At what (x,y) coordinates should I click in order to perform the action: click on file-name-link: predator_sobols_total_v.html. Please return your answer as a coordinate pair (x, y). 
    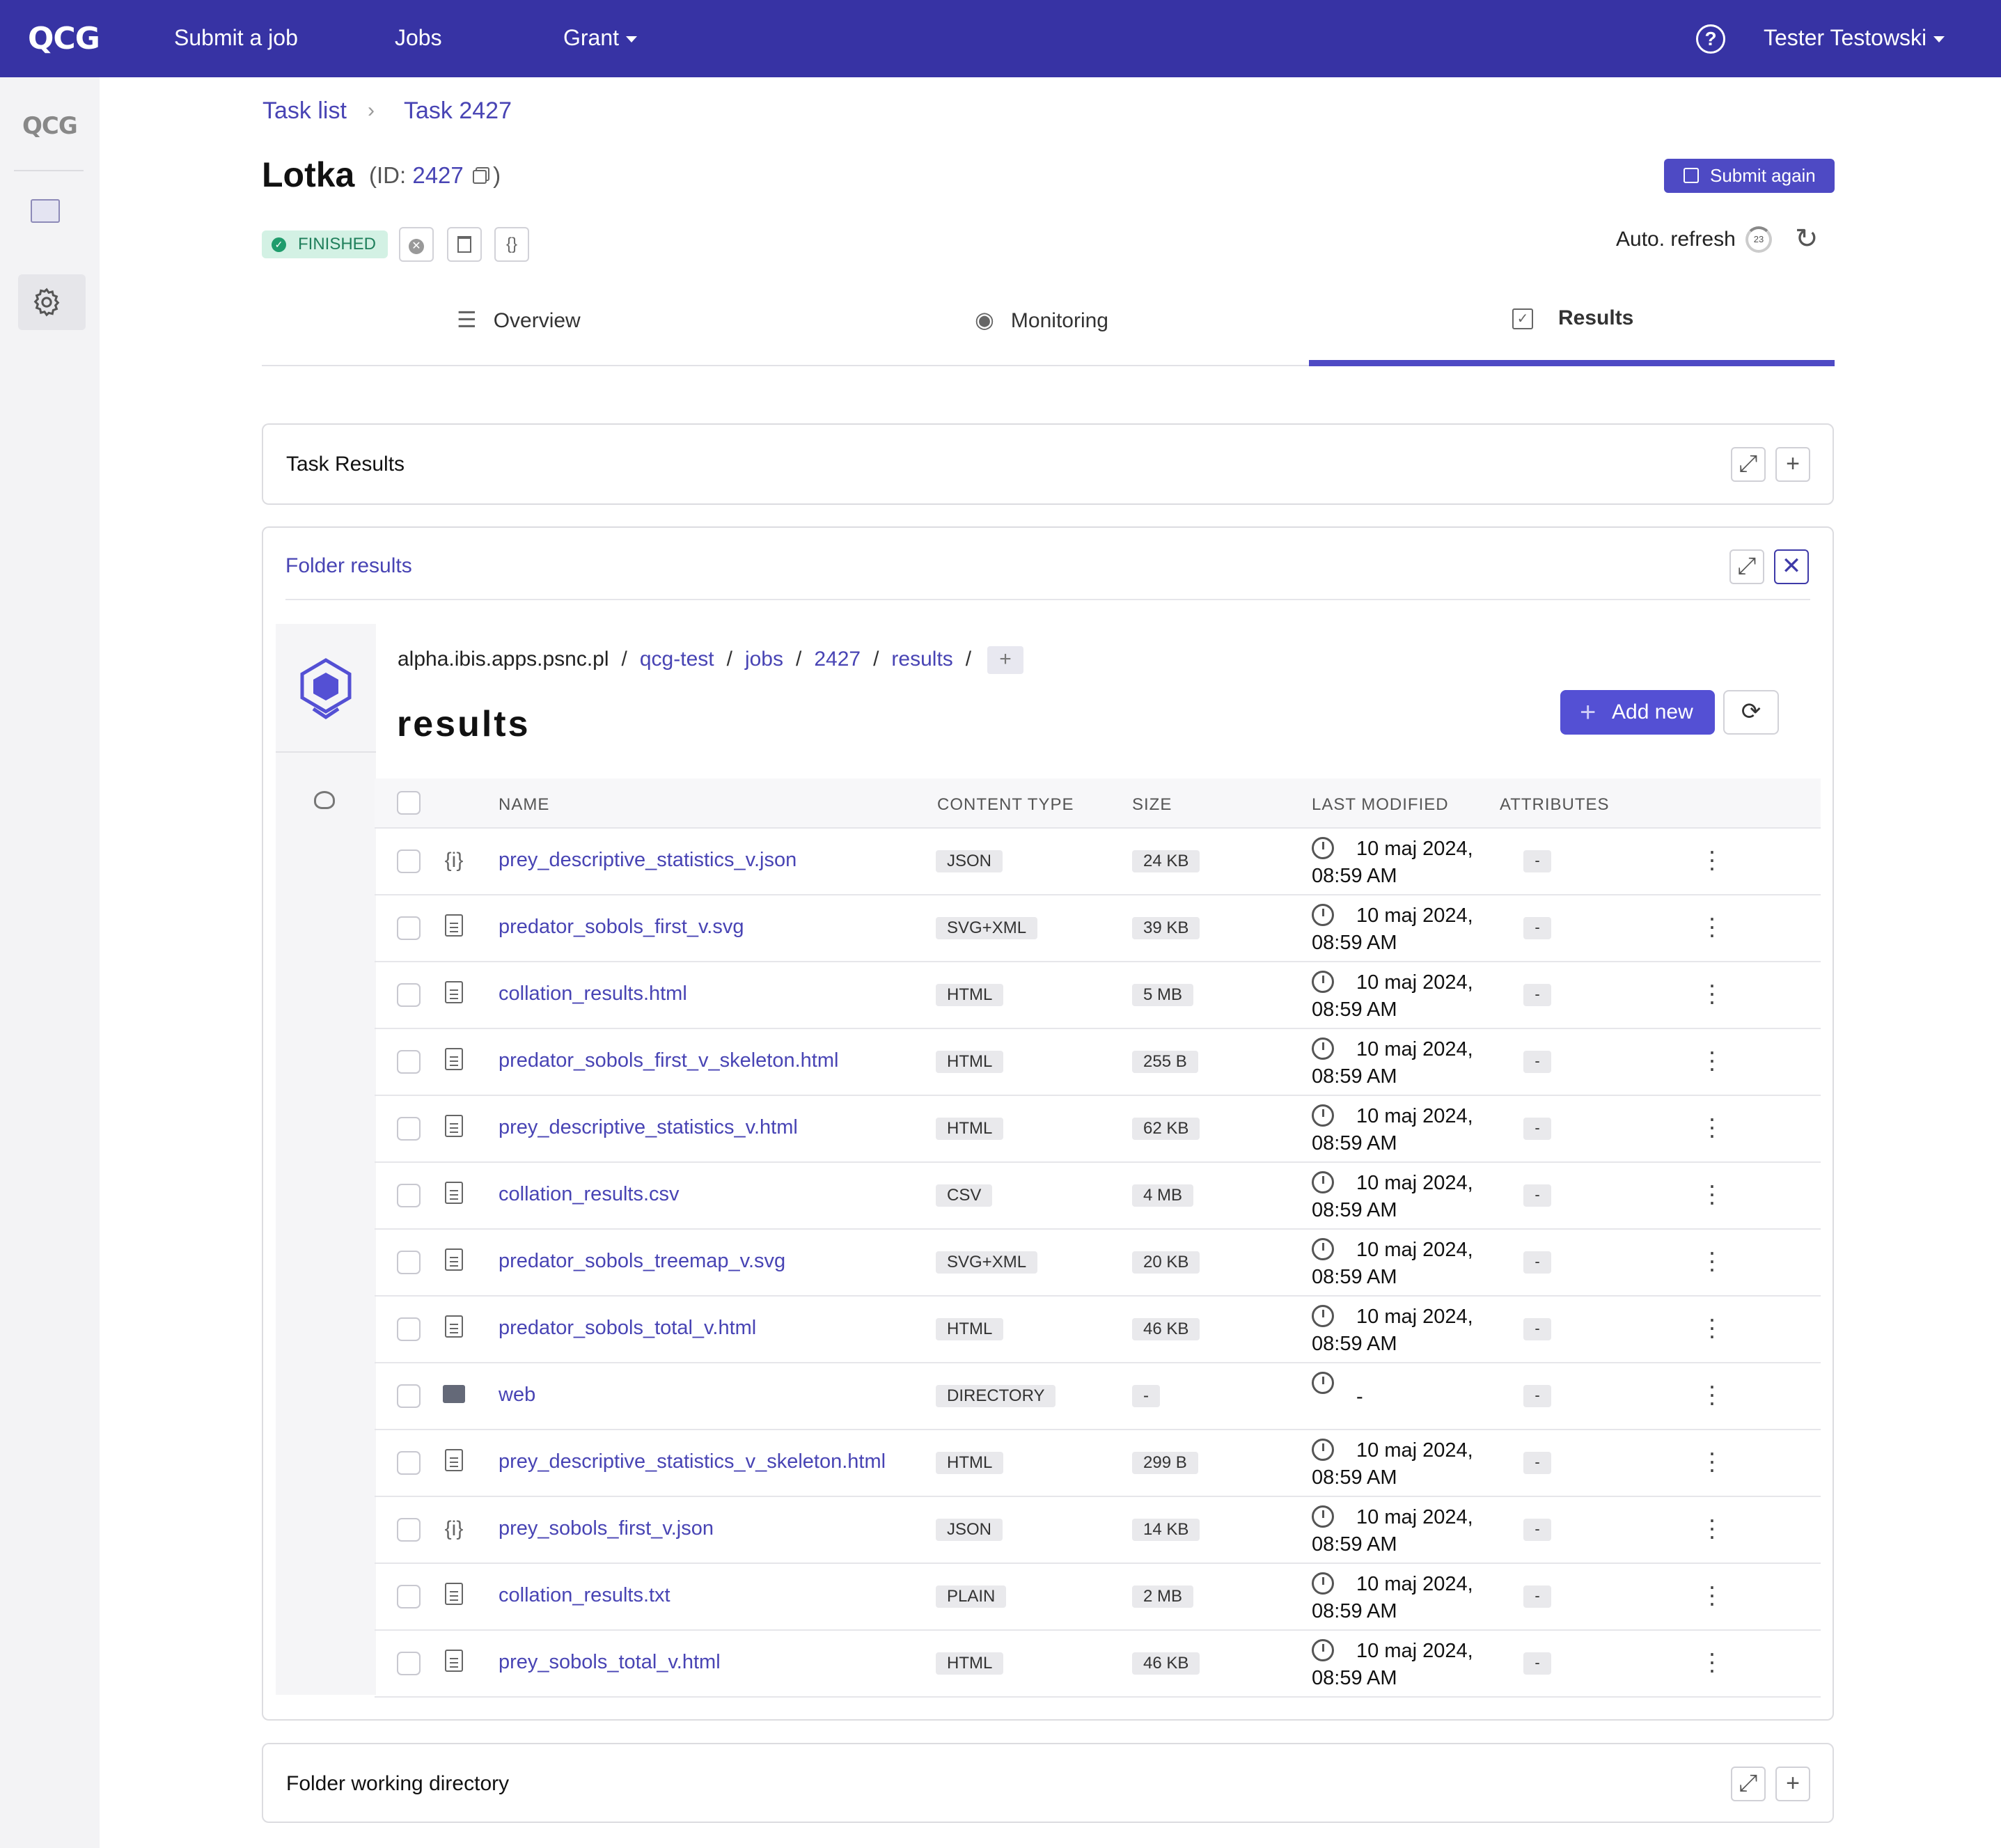
    Looking at the image, I should click on (627, 1329).